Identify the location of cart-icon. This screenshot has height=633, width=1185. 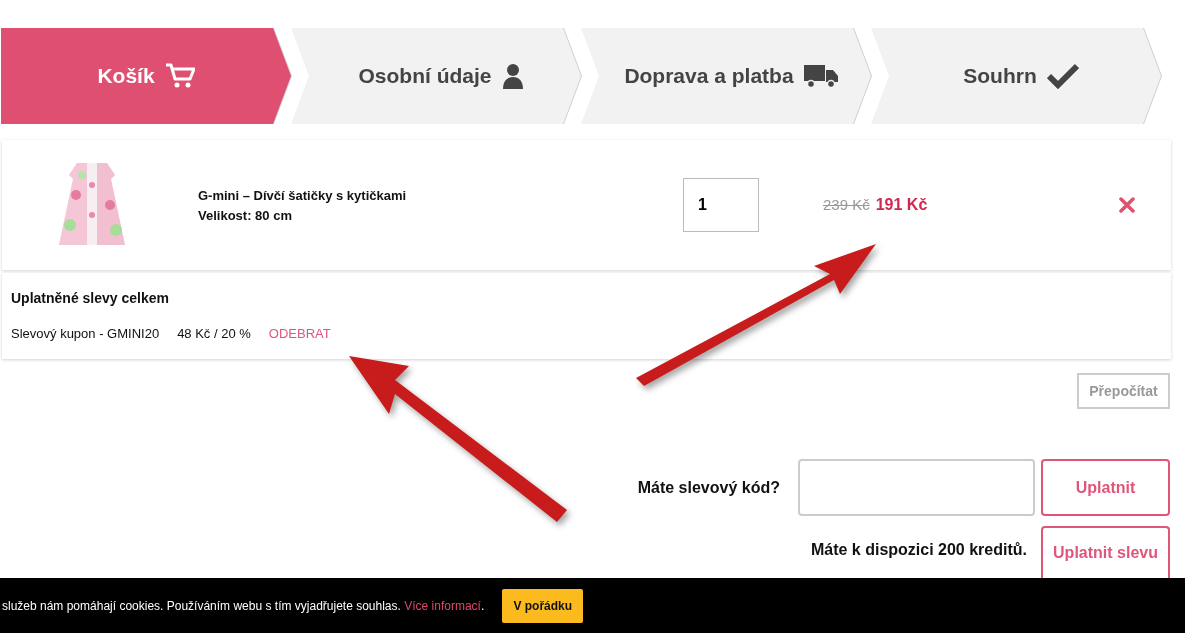
(179, 76).